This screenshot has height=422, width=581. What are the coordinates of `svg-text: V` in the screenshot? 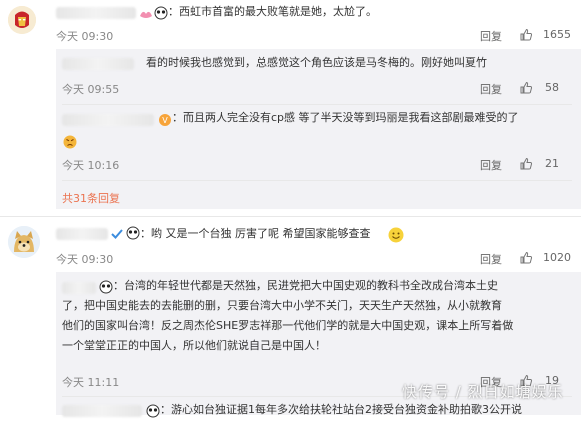 It's located at (165, 120).